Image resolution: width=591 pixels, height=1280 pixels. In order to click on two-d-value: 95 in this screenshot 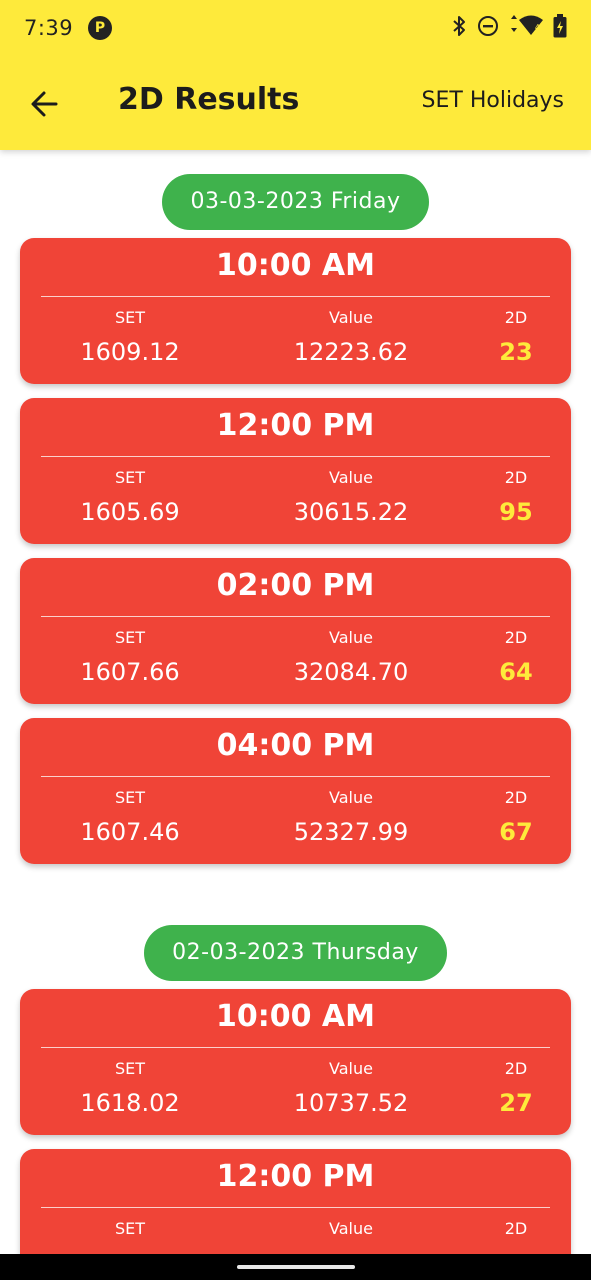, I will do `click(516, 512)`.